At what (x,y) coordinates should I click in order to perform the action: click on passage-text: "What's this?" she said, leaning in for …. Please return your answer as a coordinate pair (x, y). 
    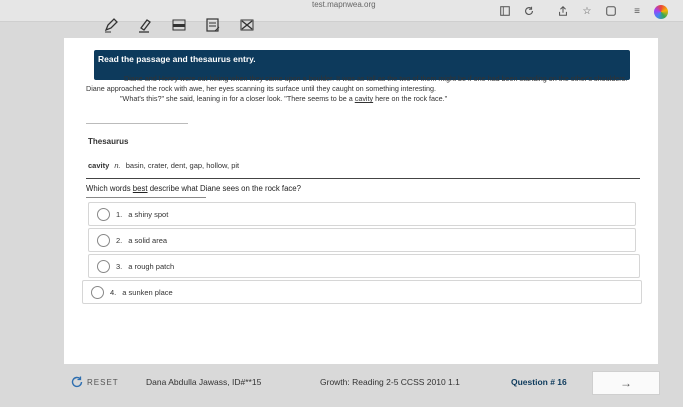
    Looking at the image, I should click on (237, 98).